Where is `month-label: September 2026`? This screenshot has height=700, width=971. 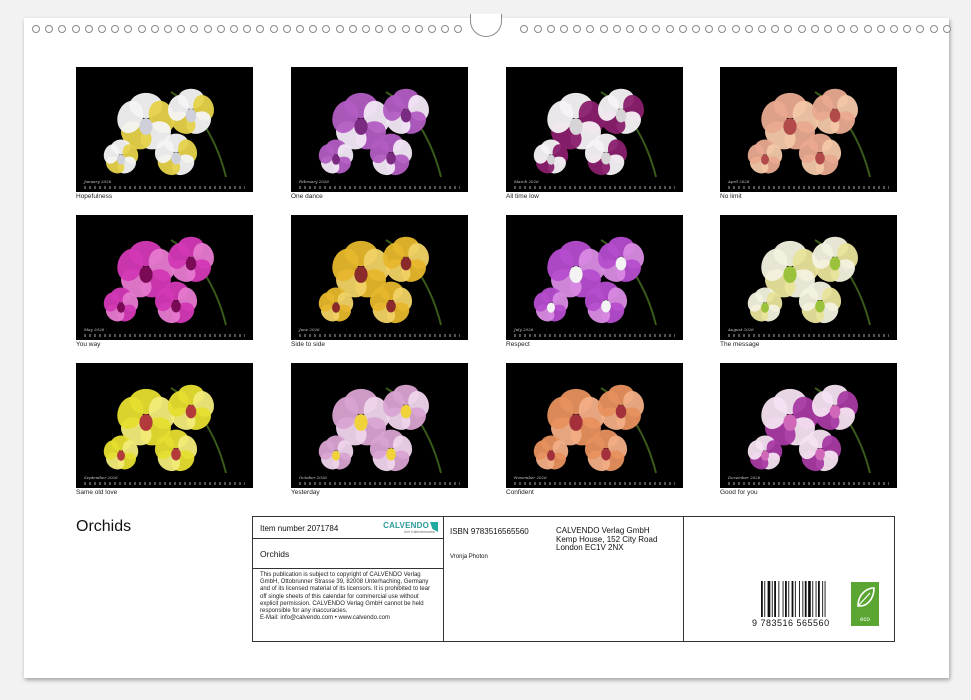
month-label: September 2026 is located at coordinates (101, 477).